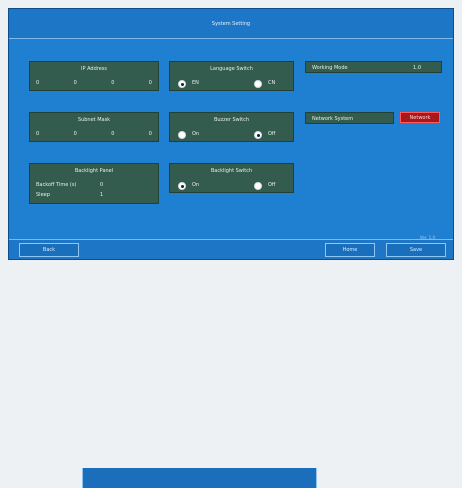  Describe the element at coordinates (37, 134) in the screenshot. I see `subnet-mask-octet-1: 0` at that location.